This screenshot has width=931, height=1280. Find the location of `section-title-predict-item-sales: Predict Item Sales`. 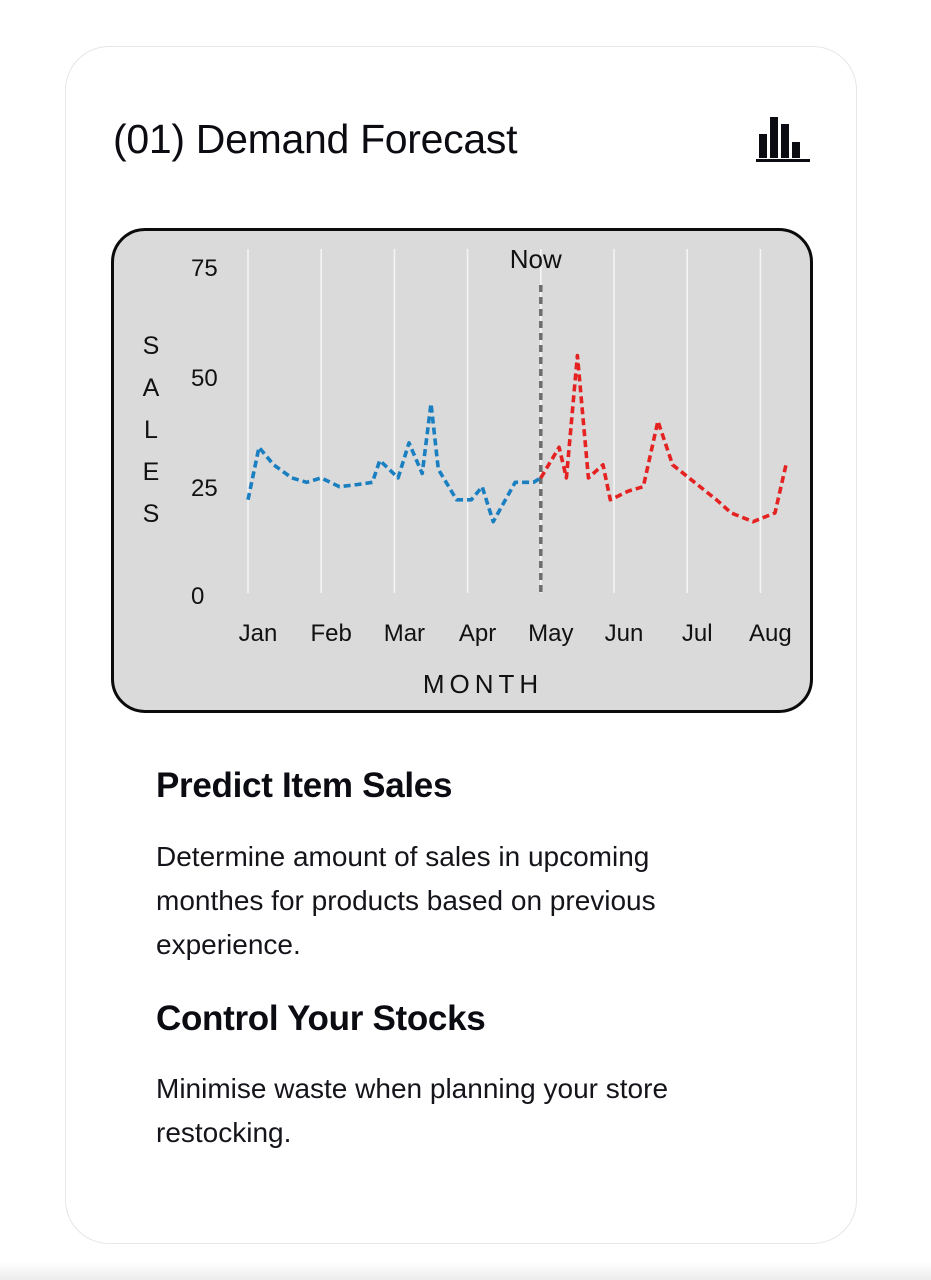

section-title-predict-item-sales: Predict Item Sales is located at coordinates (304, 785).